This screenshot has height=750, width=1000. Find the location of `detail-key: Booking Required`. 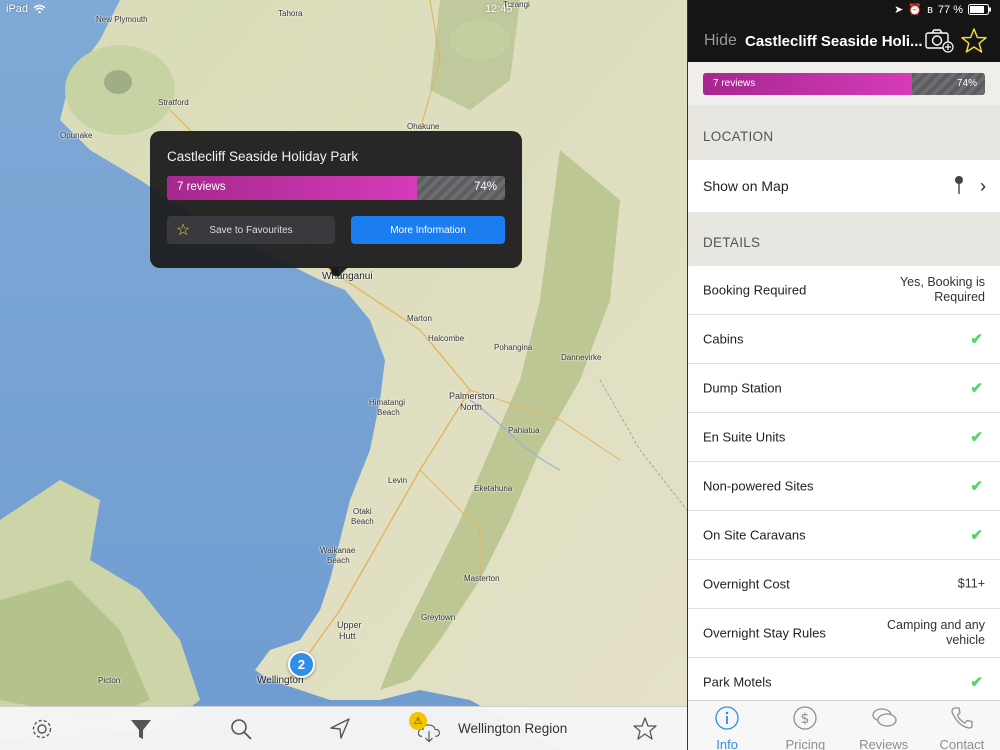

detail-key: Booking Required is located at coordinates (755, 290).